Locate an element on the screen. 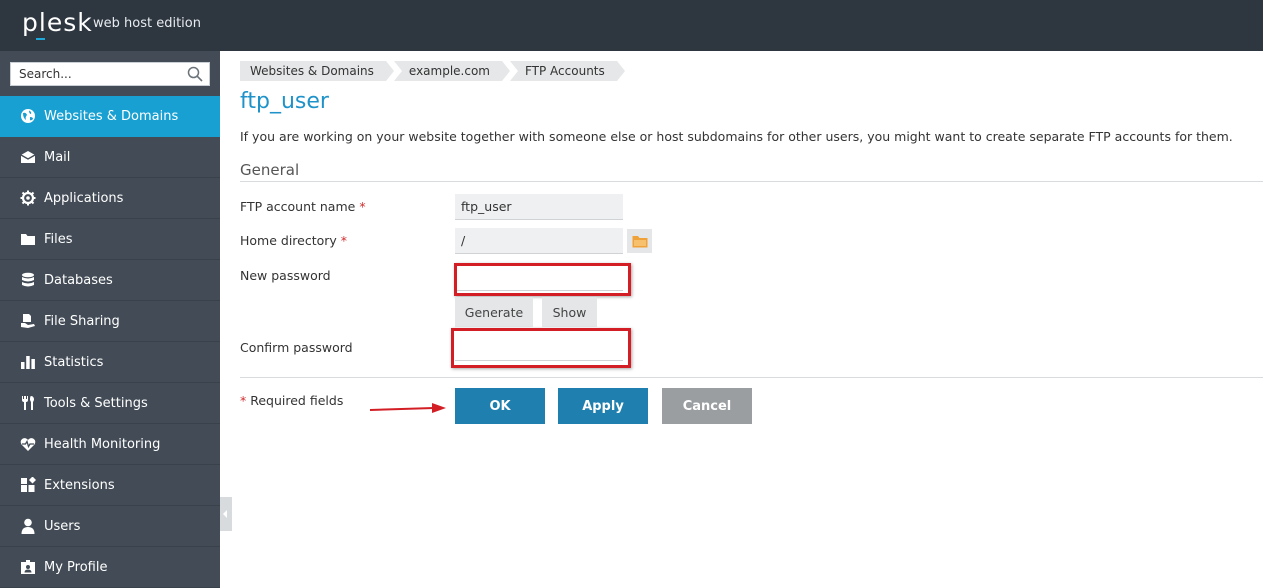 The image size is (1263, 588). section-divider is located at coordinates (751, 181).